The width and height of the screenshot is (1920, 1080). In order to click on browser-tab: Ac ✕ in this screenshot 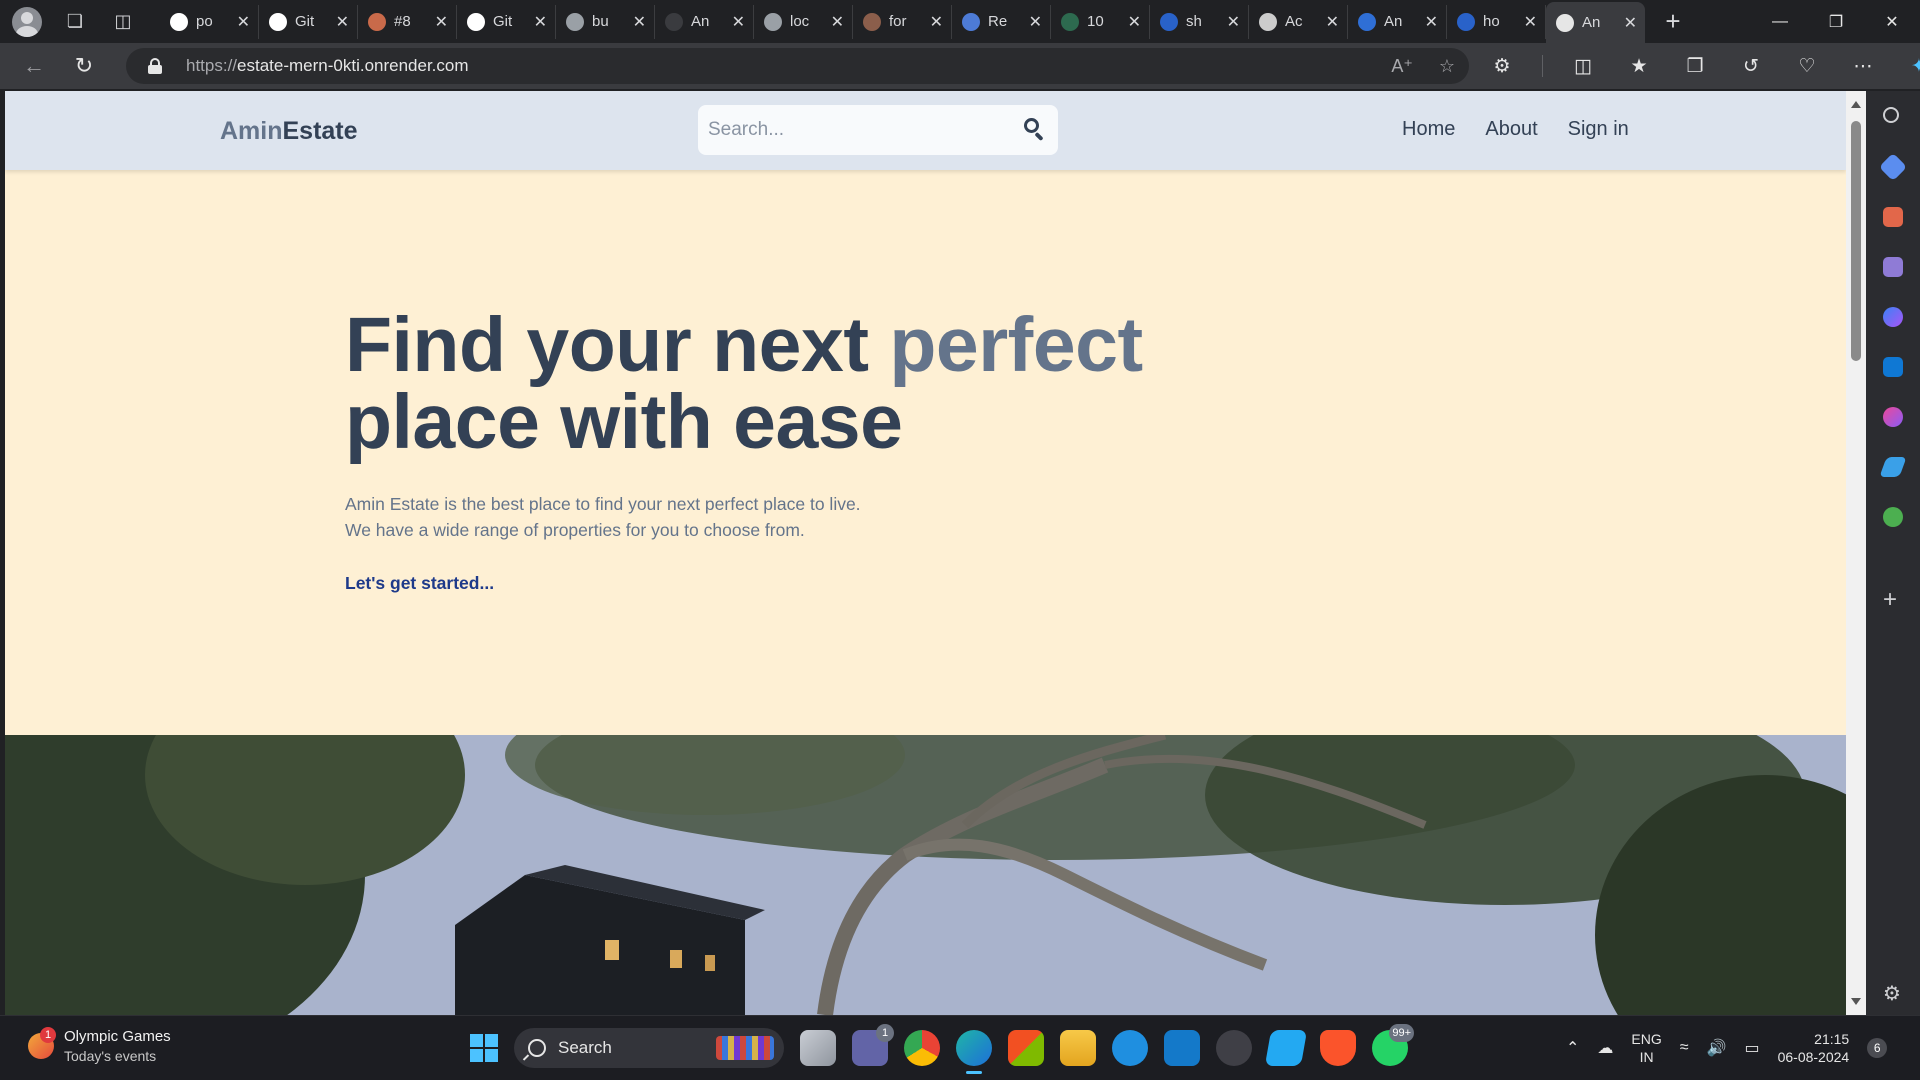, I will do `click(1298, 21)`.